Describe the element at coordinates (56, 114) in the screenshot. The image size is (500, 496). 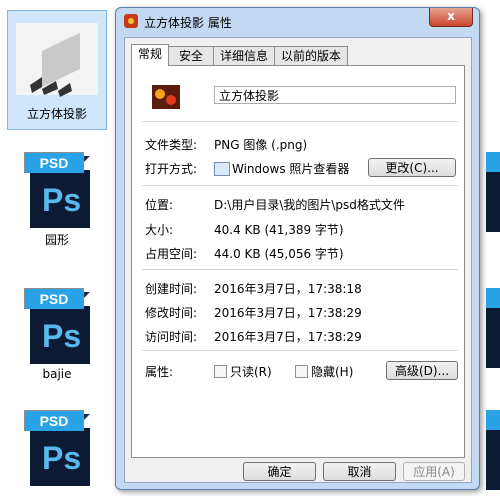
I see `file-label: 立方体投影` at that location.